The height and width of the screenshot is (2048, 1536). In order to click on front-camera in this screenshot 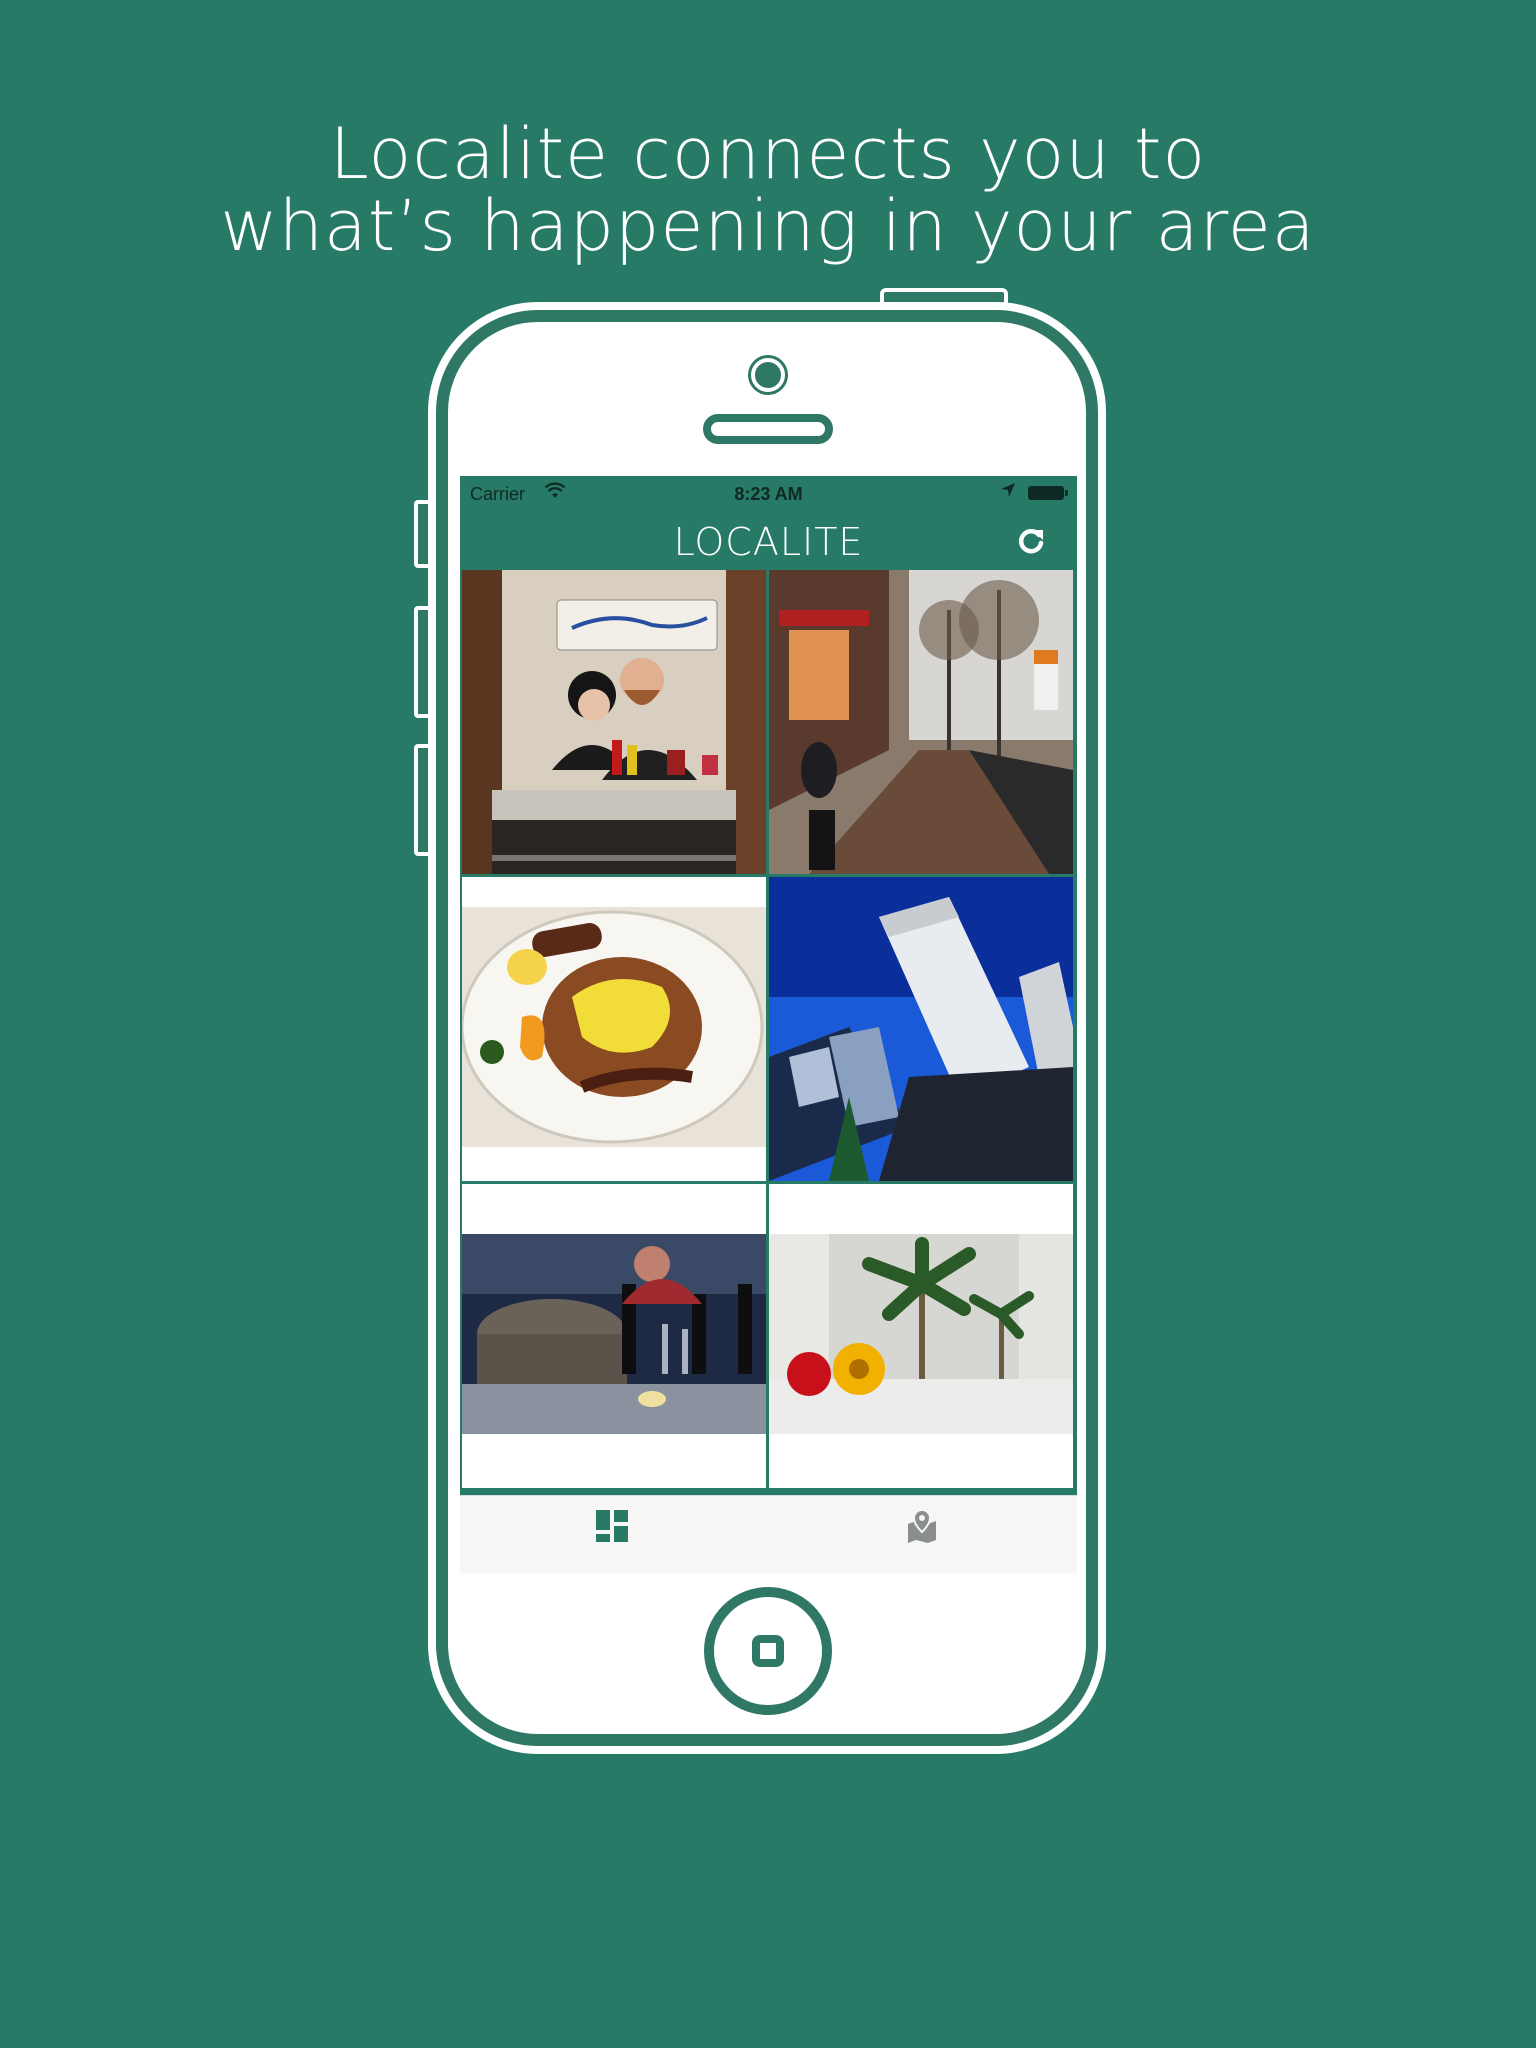, I will do `click(768, 375)`.